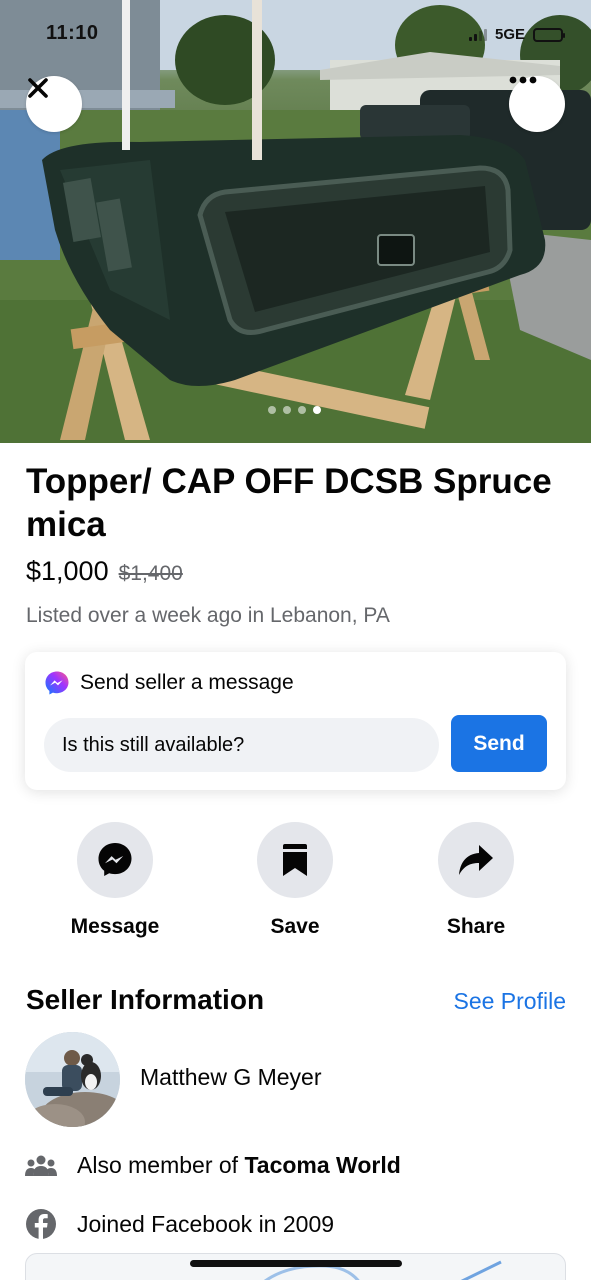 This screenshot has width=591, height=1280. I want to click on signal-icon, so click(477, 34).